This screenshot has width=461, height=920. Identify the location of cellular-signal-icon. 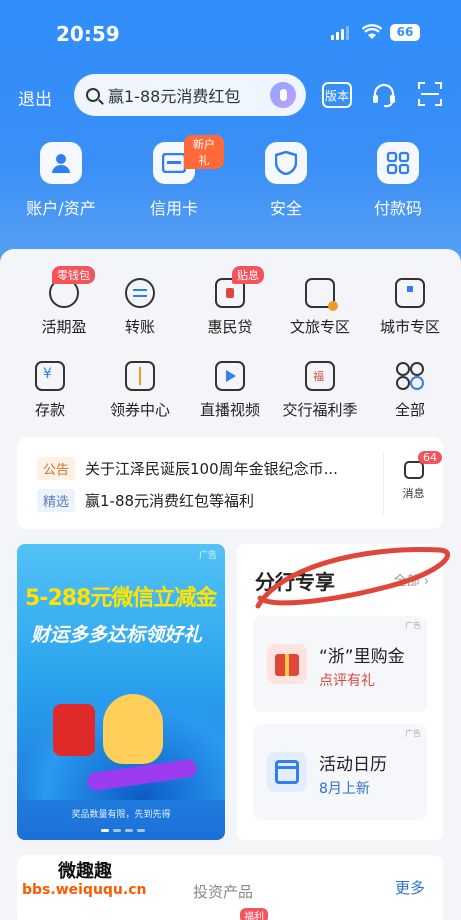
(340, 33).